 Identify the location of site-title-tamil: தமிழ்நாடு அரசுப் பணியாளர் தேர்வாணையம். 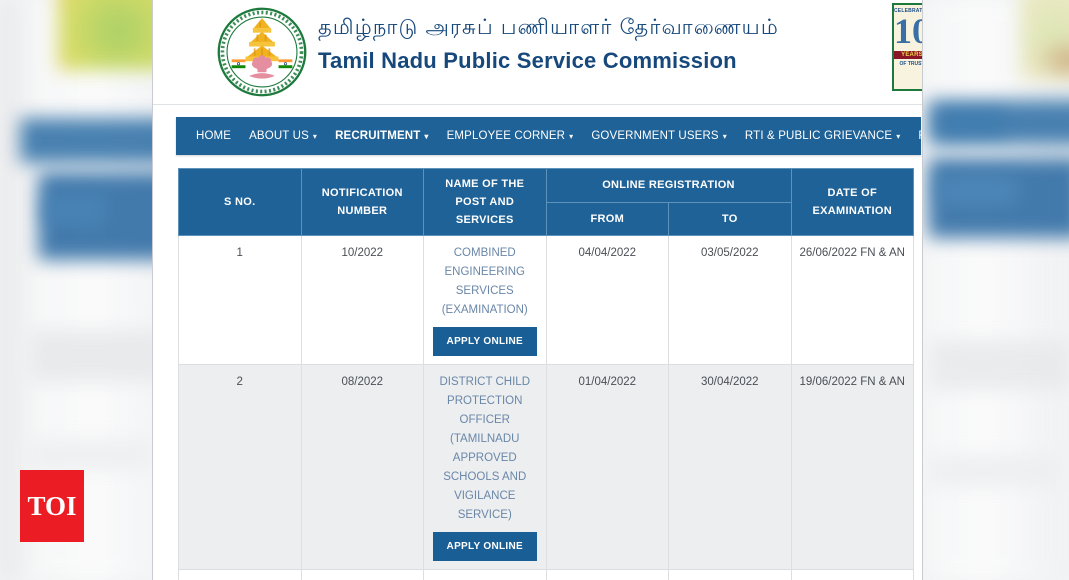
(548, 27).